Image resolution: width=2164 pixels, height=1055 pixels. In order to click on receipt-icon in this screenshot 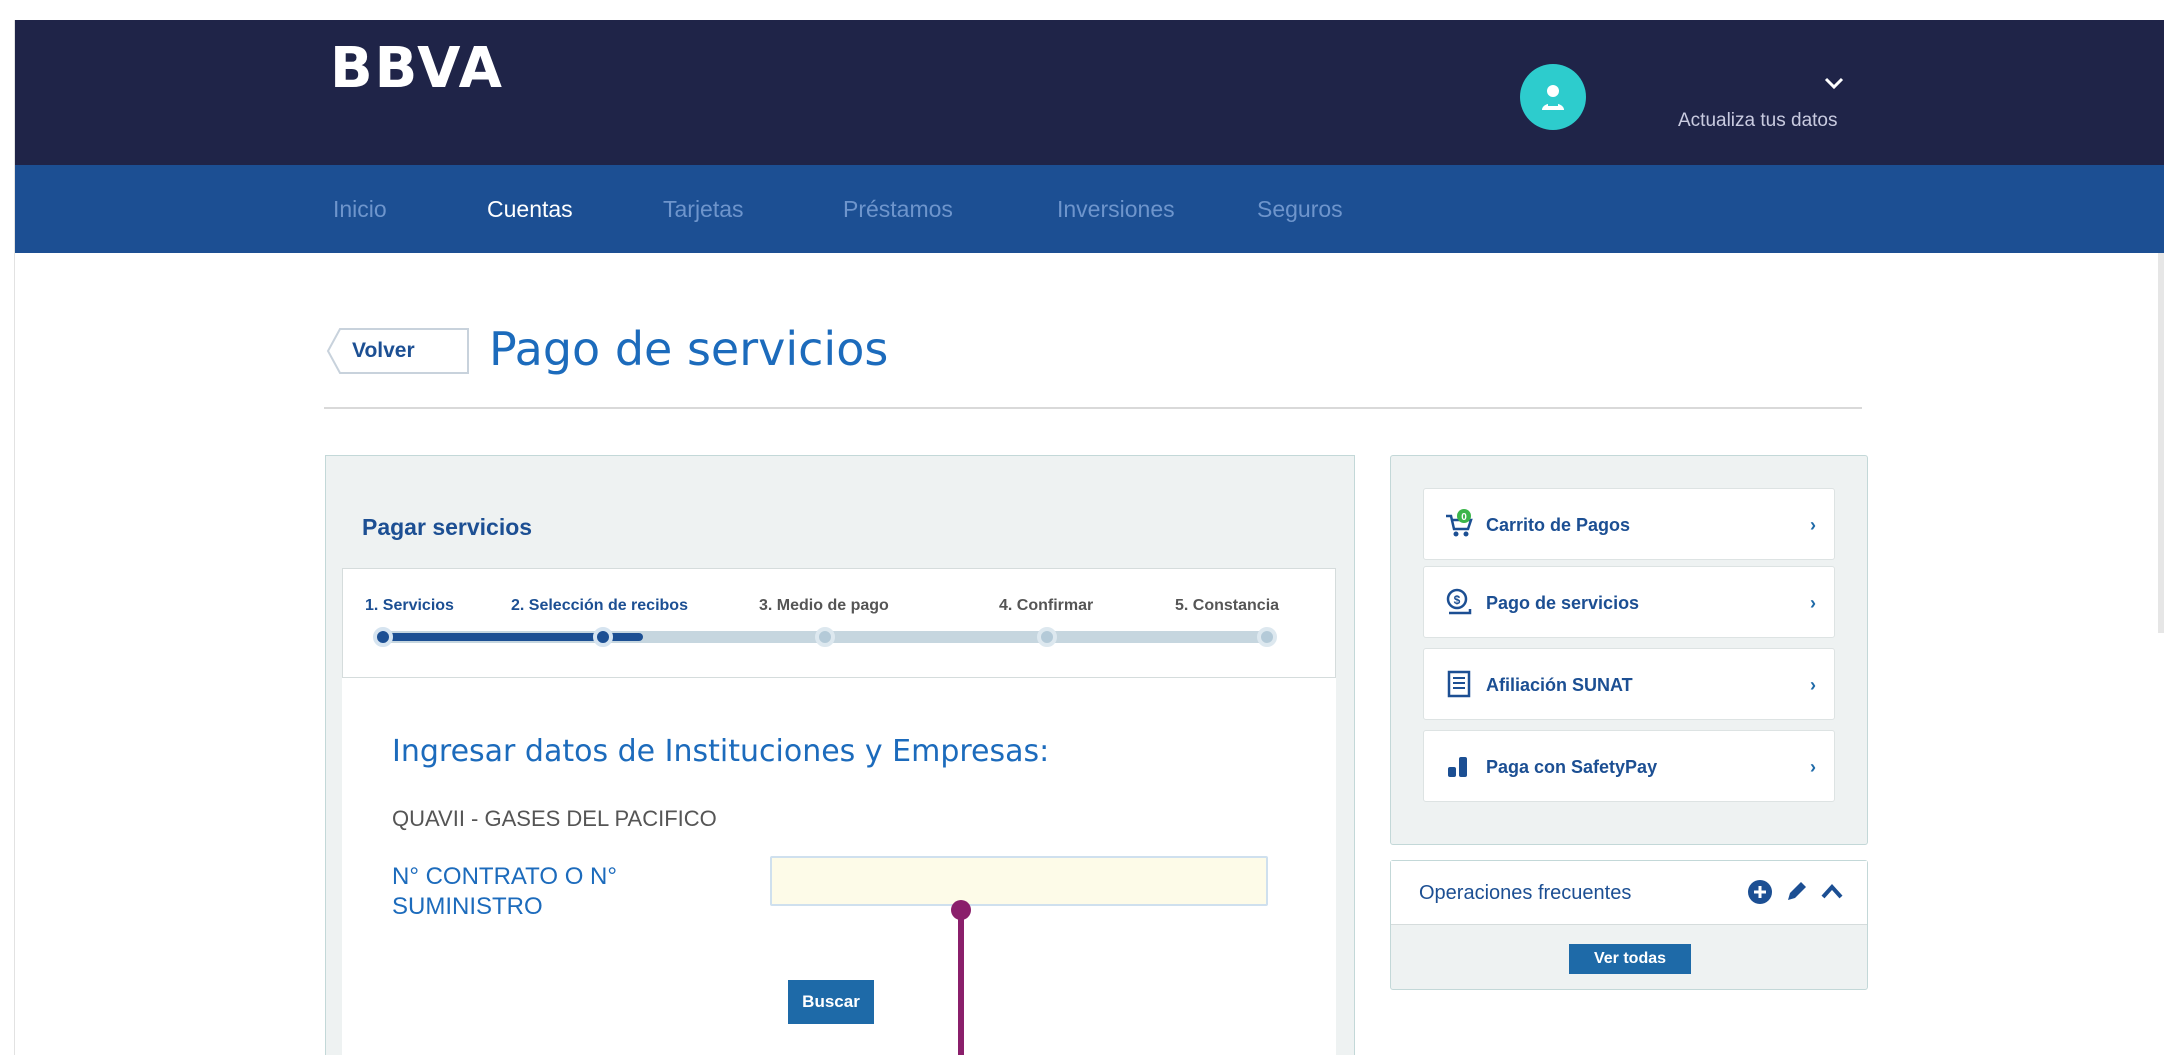, I will do `click(1459, 684)`.